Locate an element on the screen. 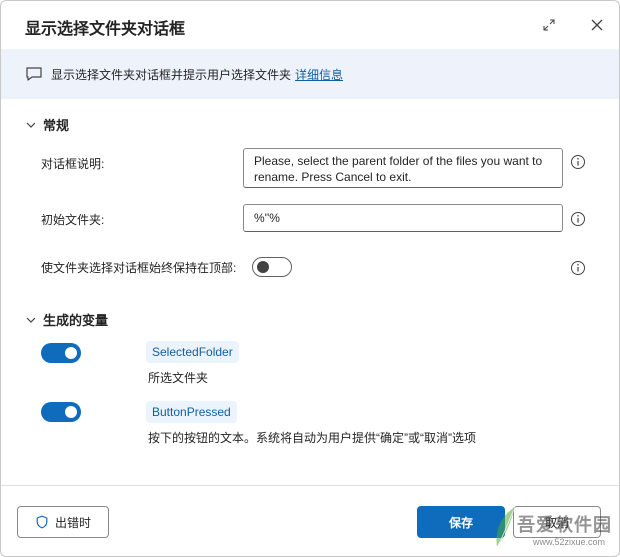 This screenshot has height=557, width=620. initial-folder-input: %''% is located at coordinates (403, 218).